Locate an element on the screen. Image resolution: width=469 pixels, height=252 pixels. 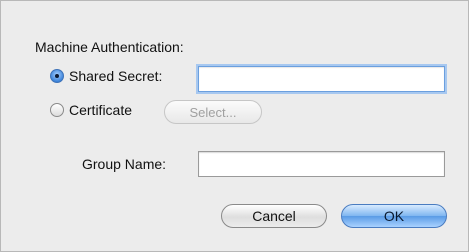
group-name-input is located at coordinates (321, 164).